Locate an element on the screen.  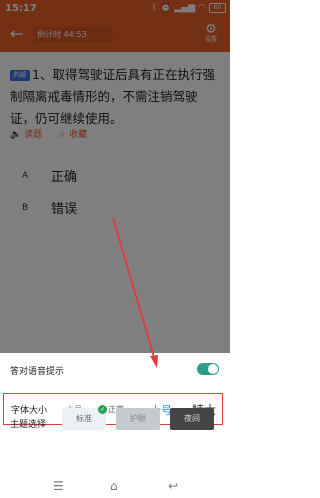
annotation-arrow is located at coordinates (135, 292).